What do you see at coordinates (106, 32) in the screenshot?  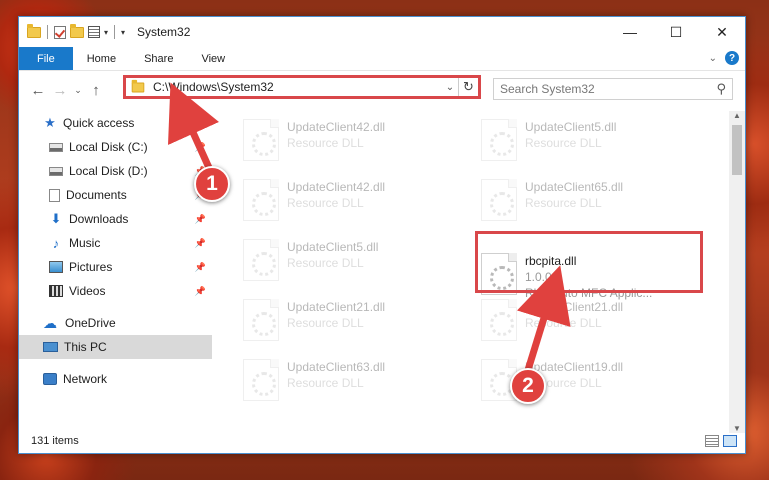 I see `chevron-down-icon: ▾` at bounding box center [106, 32].